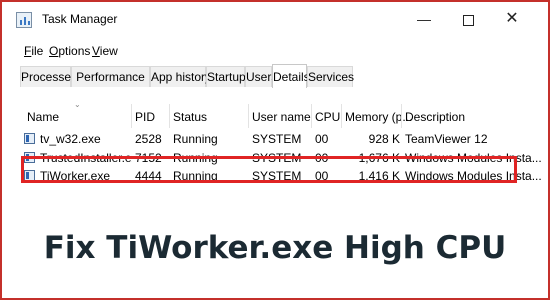  I want to click on cell-name: tv_w32.exe, so click(70, 139).